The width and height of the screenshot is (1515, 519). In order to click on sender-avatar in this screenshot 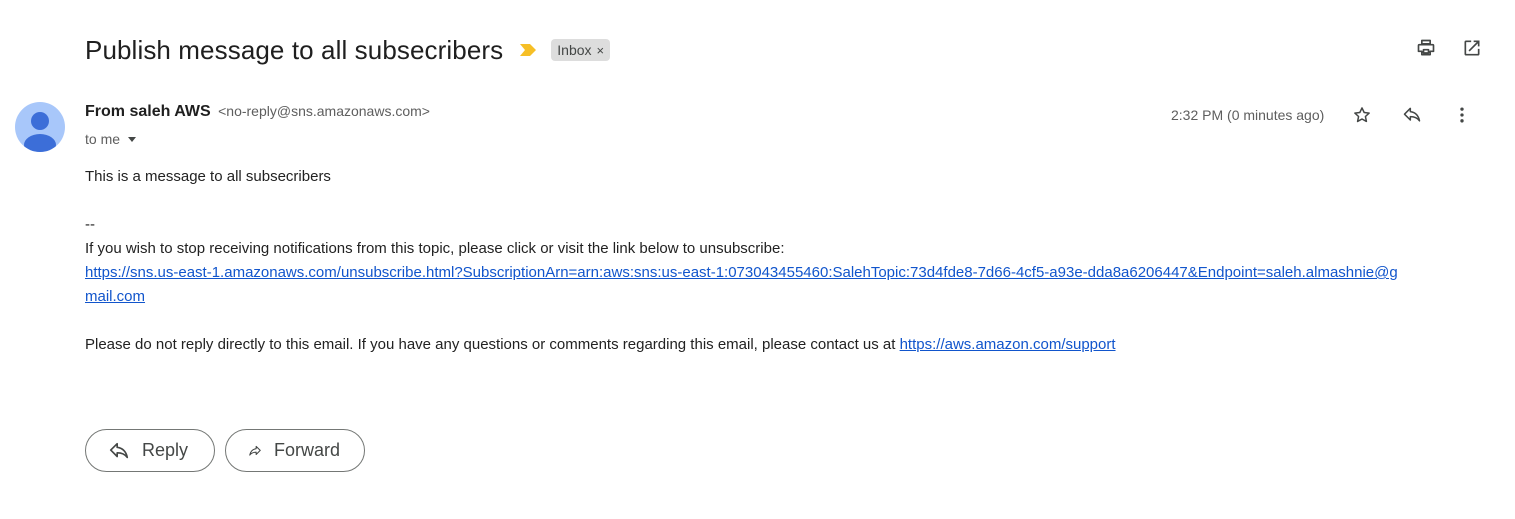, I will do `click(40, 127)`.